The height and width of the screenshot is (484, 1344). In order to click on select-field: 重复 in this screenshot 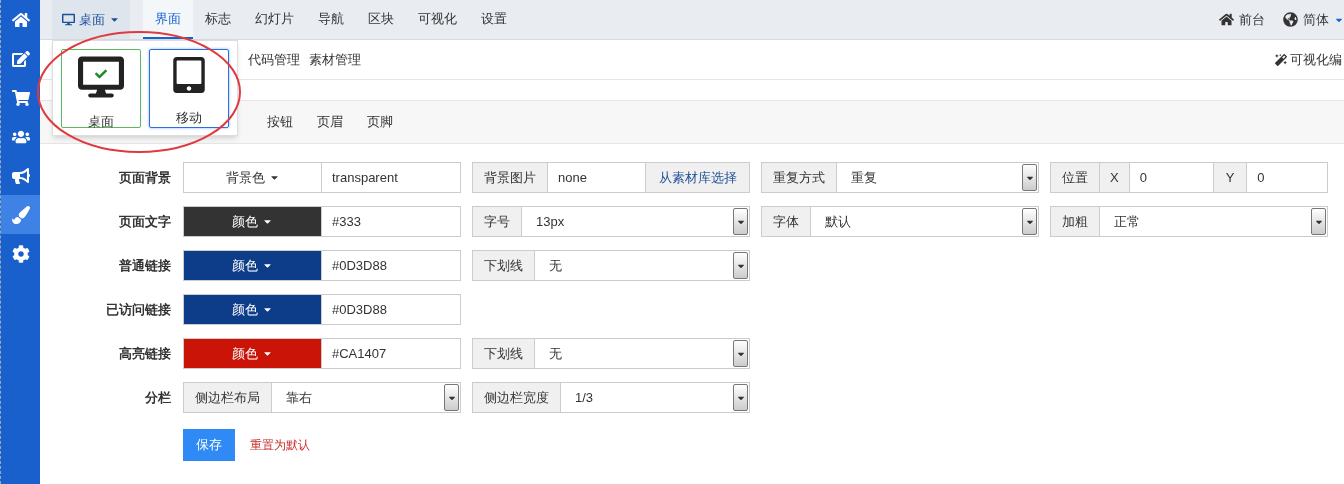, I will do `click(938, 177)`.